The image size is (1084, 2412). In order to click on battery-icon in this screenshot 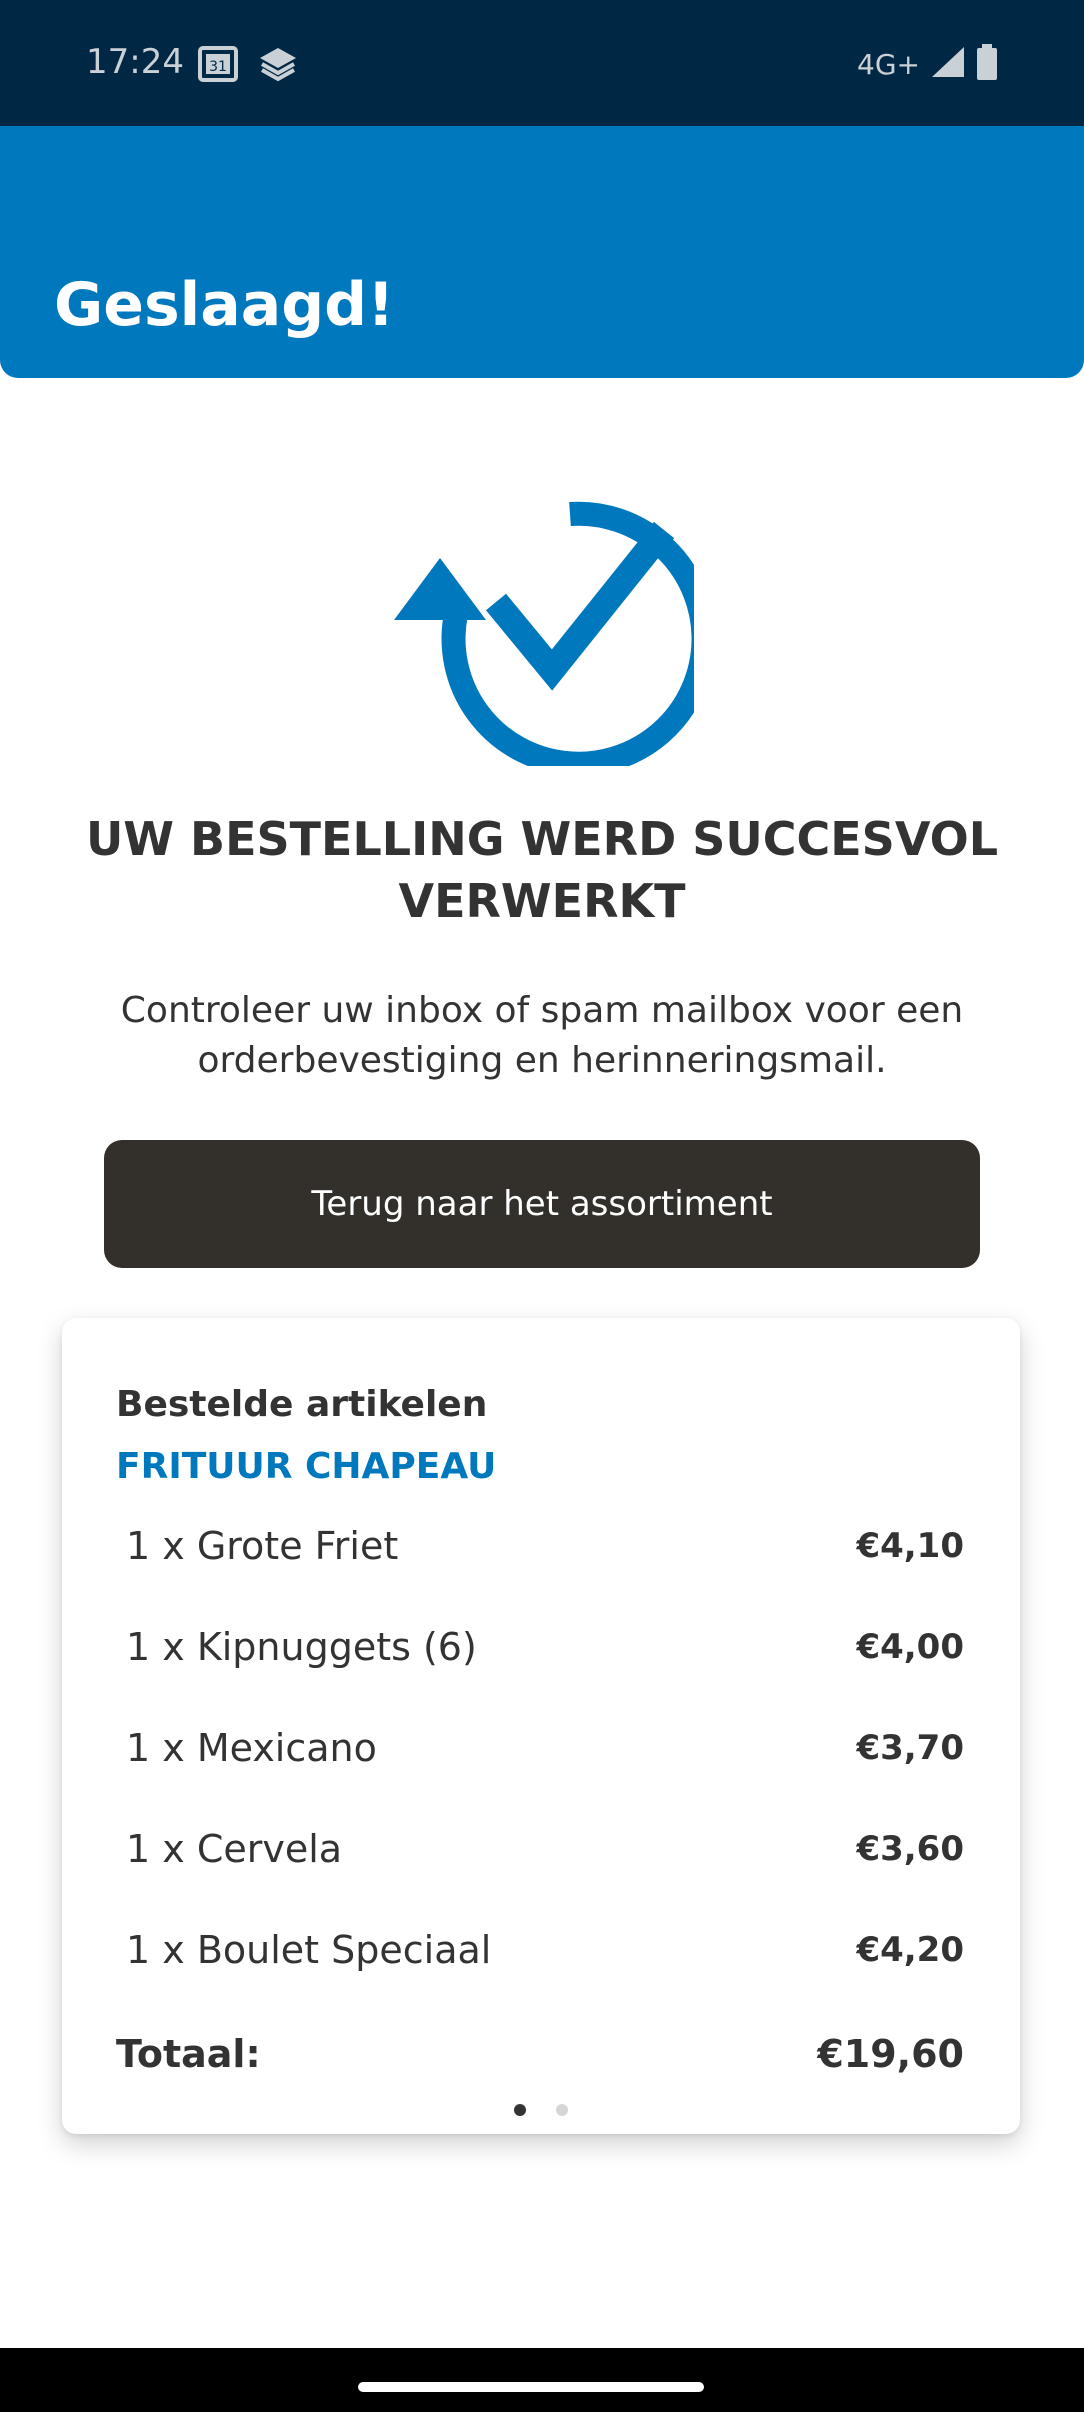, I will do `click(987, 64)`.